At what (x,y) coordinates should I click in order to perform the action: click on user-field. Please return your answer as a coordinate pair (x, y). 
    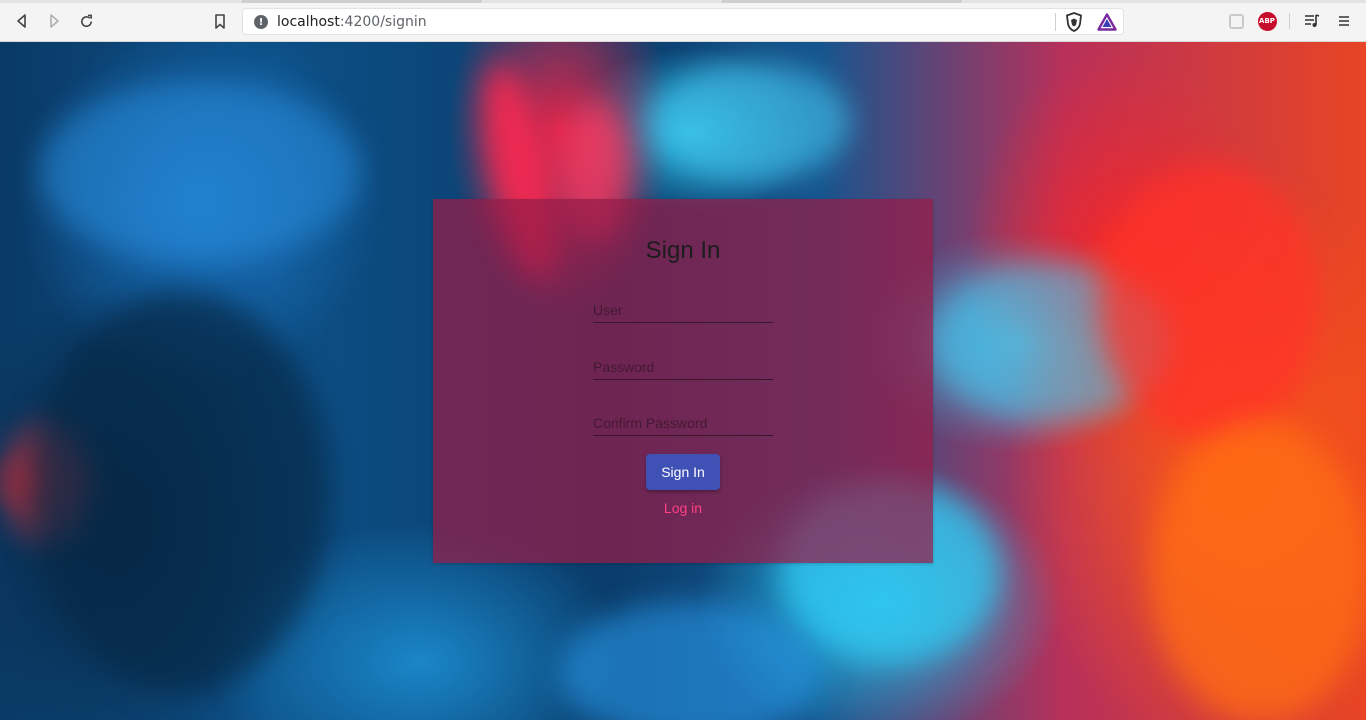
    Looking at the image, I should click on (683, 312).